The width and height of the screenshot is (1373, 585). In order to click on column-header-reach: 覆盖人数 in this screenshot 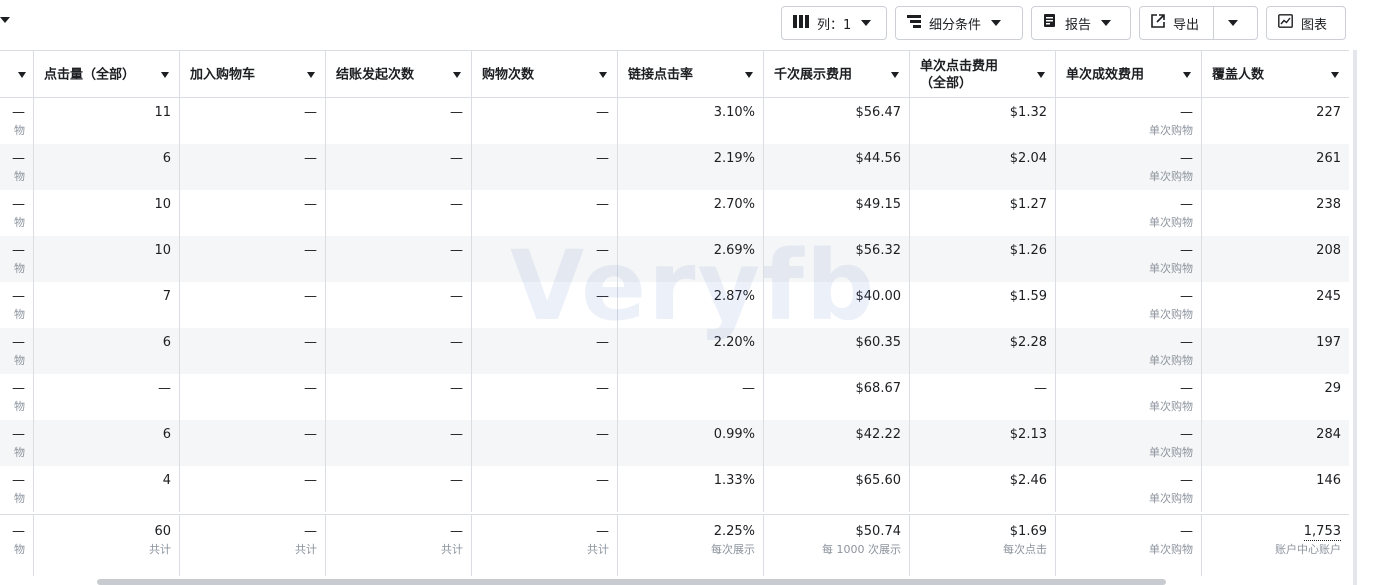, I will do `click(1275, 74)`.